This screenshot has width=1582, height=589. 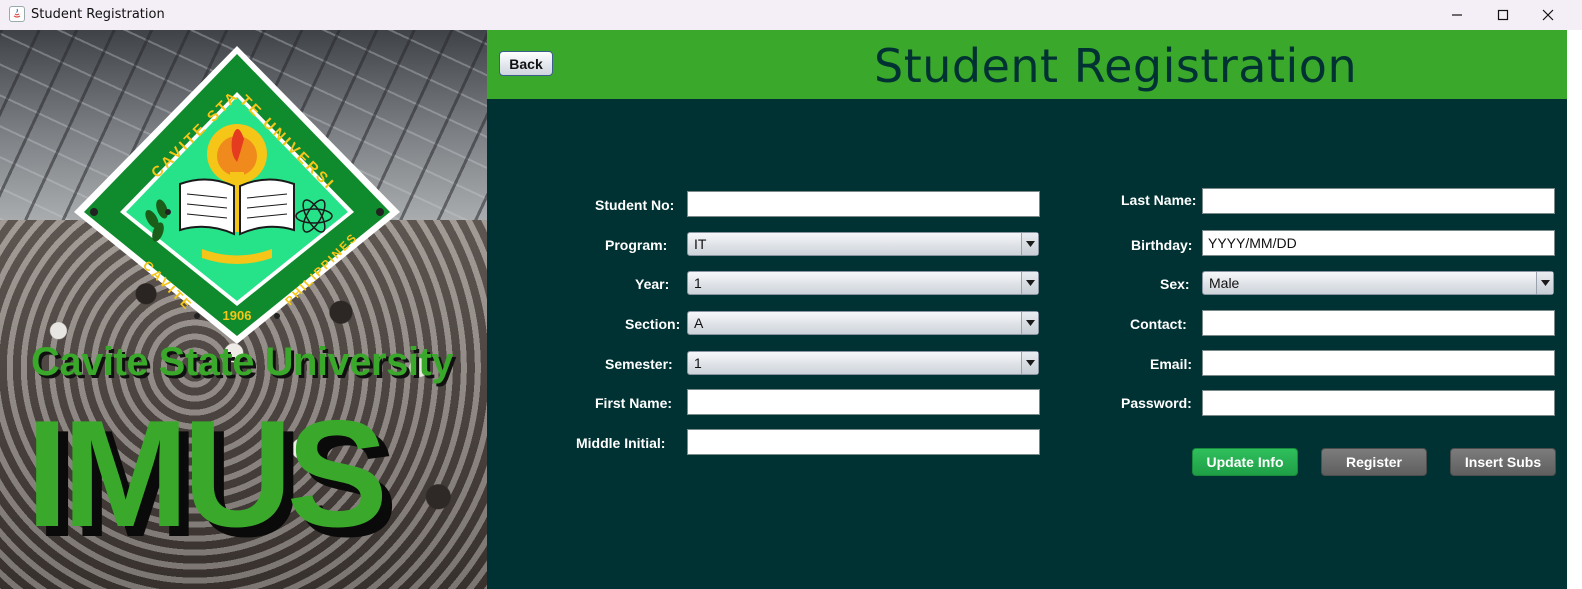 I want to click on program-label: Program:, so click(x=636, y=245).